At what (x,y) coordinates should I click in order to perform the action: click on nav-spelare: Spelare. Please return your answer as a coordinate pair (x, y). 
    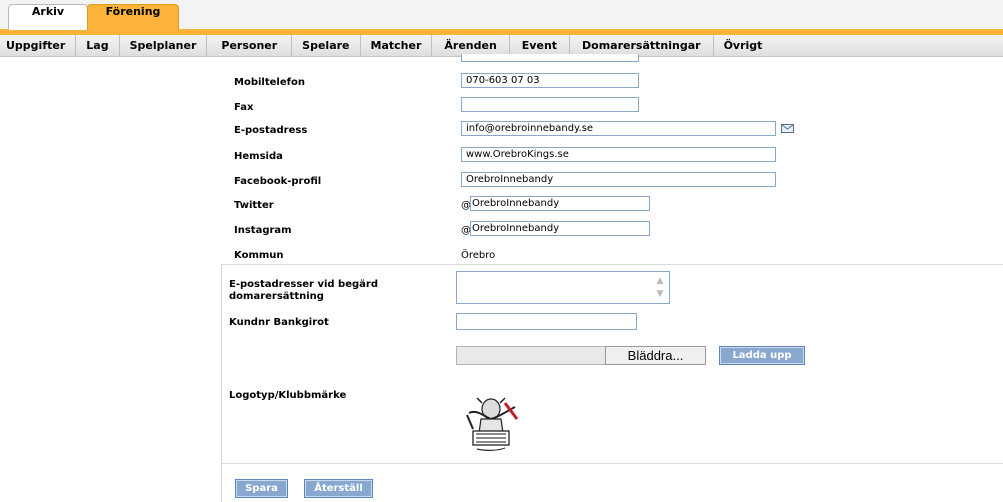
    Looking at the image, I should click on (326, 45).